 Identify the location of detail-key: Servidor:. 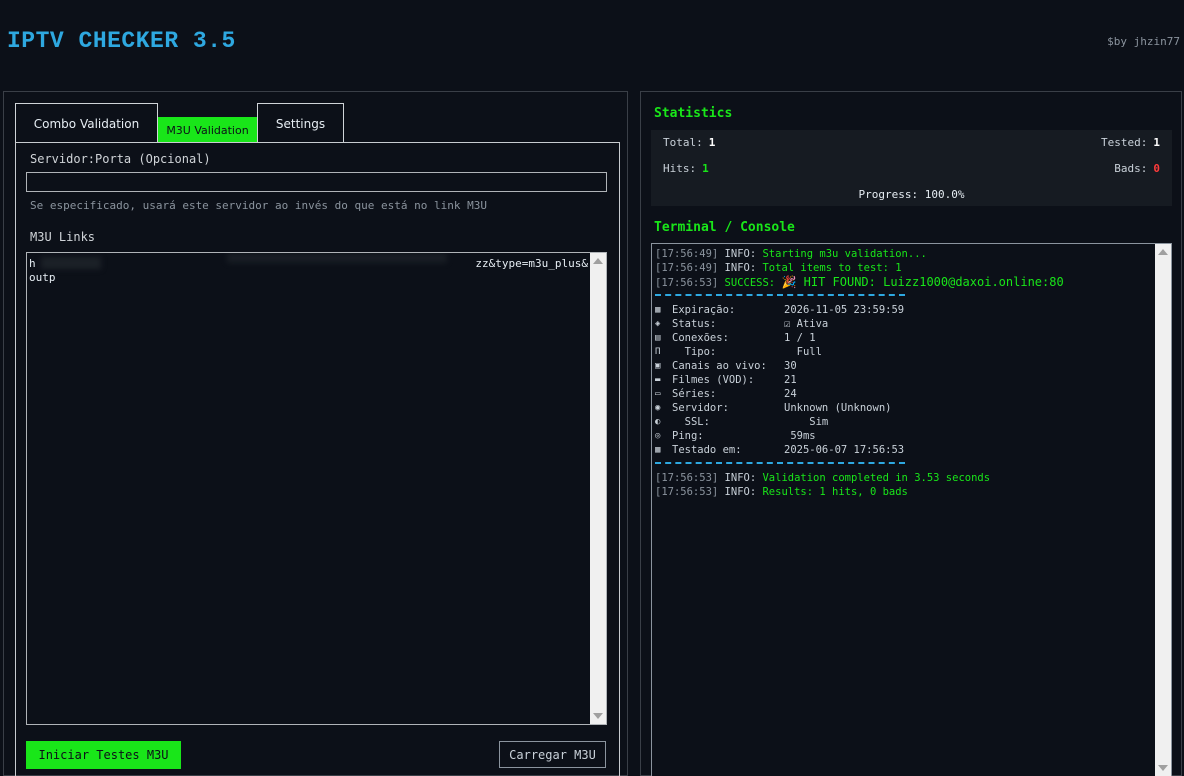
(700, 408).